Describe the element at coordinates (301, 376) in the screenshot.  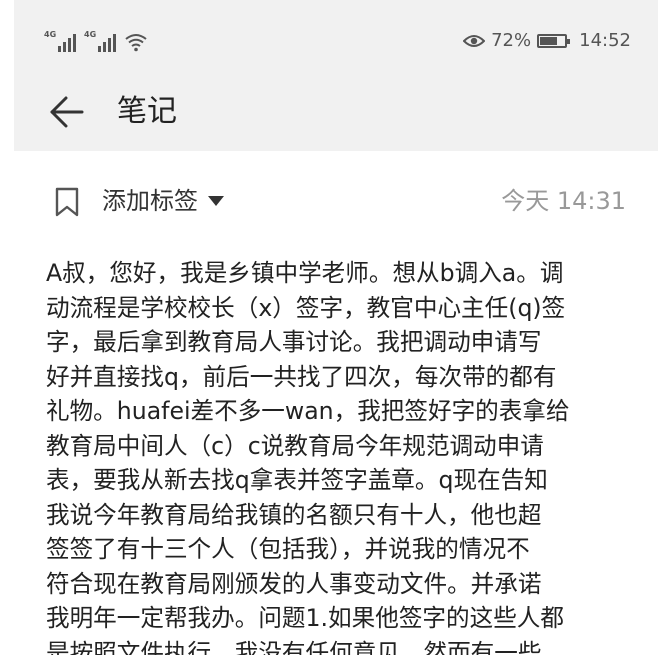
I see `note-line: 好并直接找q，前后一共找了四次，每次带的都有` at that location.